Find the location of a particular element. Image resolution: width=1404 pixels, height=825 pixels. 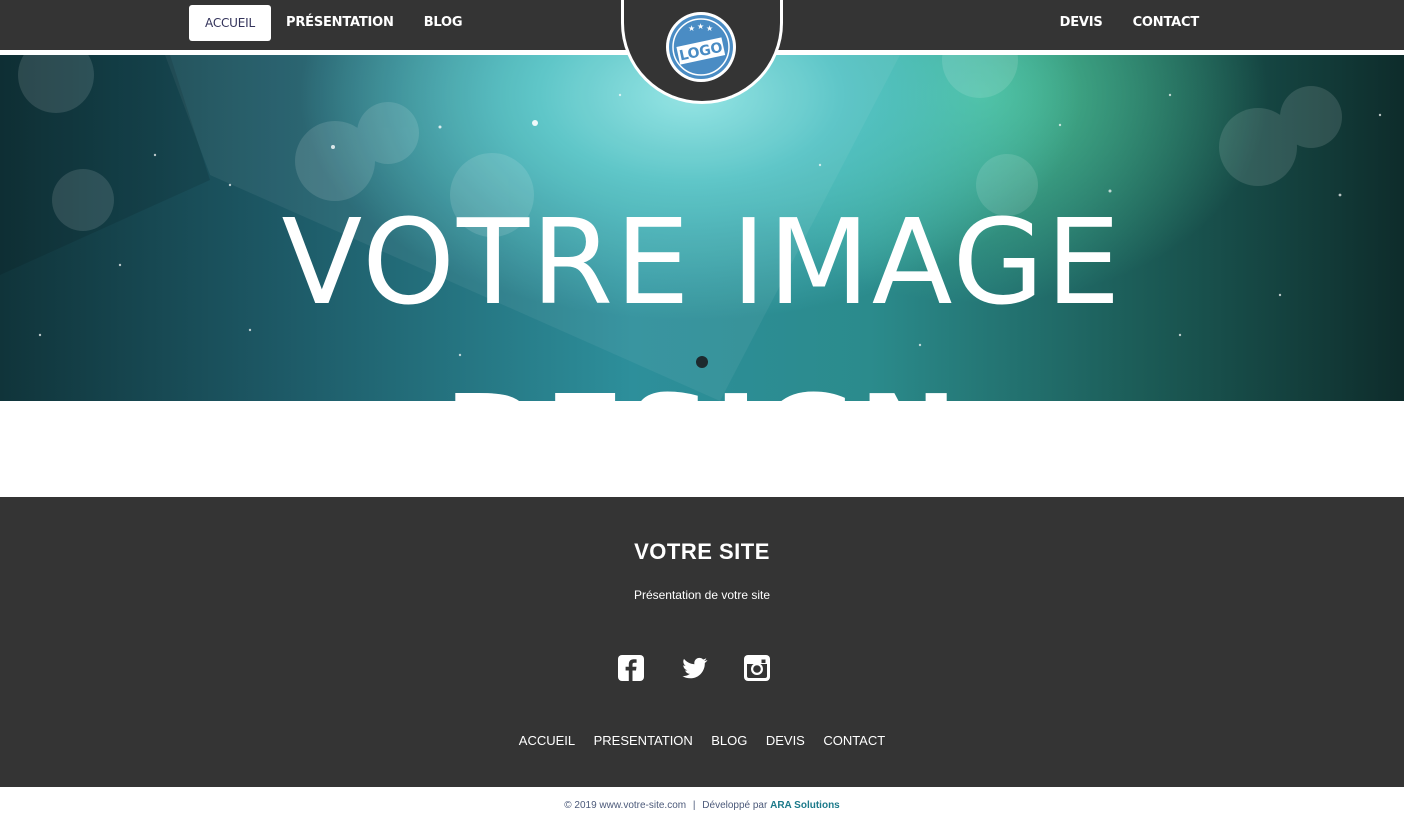

nav-blog: BLOG is located at coordinates (443, 23).